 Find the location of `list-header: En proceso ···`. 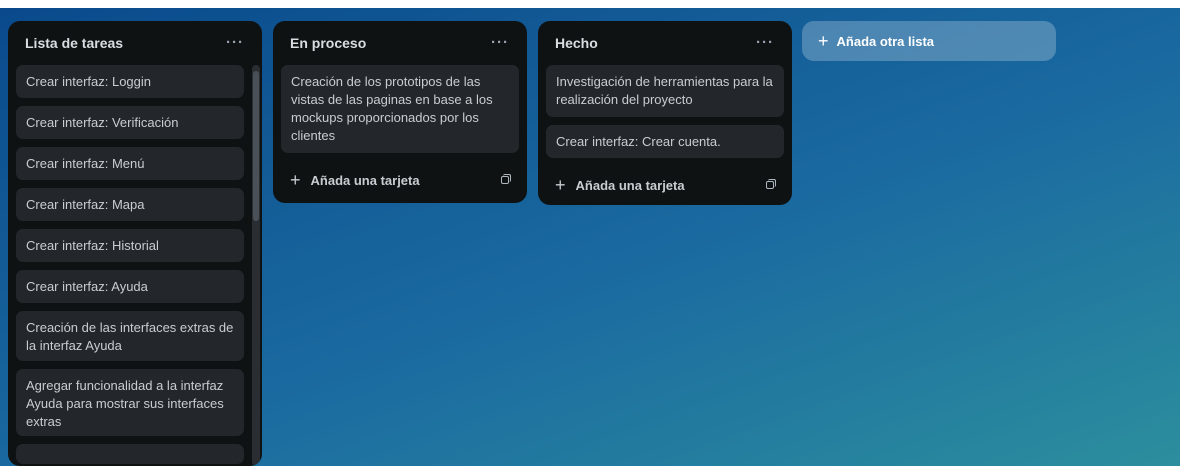

list-header: En proceso ··· is located at coordinates (400, 43).